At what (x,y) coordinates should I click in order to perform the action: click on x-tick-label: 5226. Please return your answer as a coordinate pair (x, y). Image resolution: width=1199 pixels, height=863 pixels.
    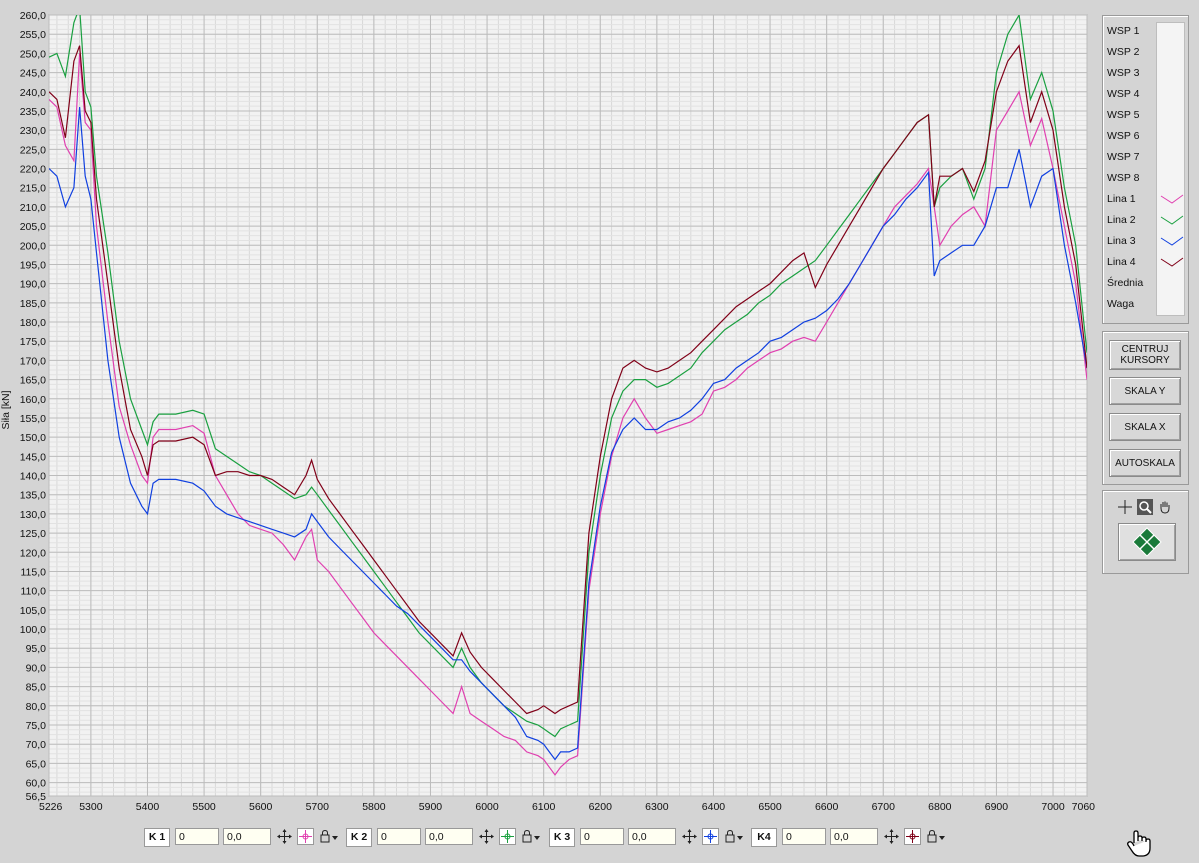
    Looking at the image, I should click on (51, 807).